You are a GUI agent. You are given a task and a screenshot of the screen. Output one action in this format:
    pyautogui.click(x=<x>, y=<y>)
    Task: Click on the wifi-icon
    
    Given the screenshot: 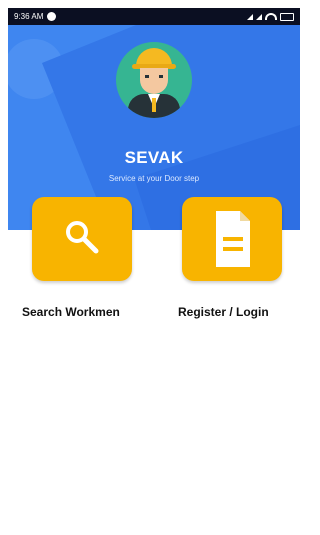 What is the action you would take?
    pyautogui.click(x=271, y=16)
    